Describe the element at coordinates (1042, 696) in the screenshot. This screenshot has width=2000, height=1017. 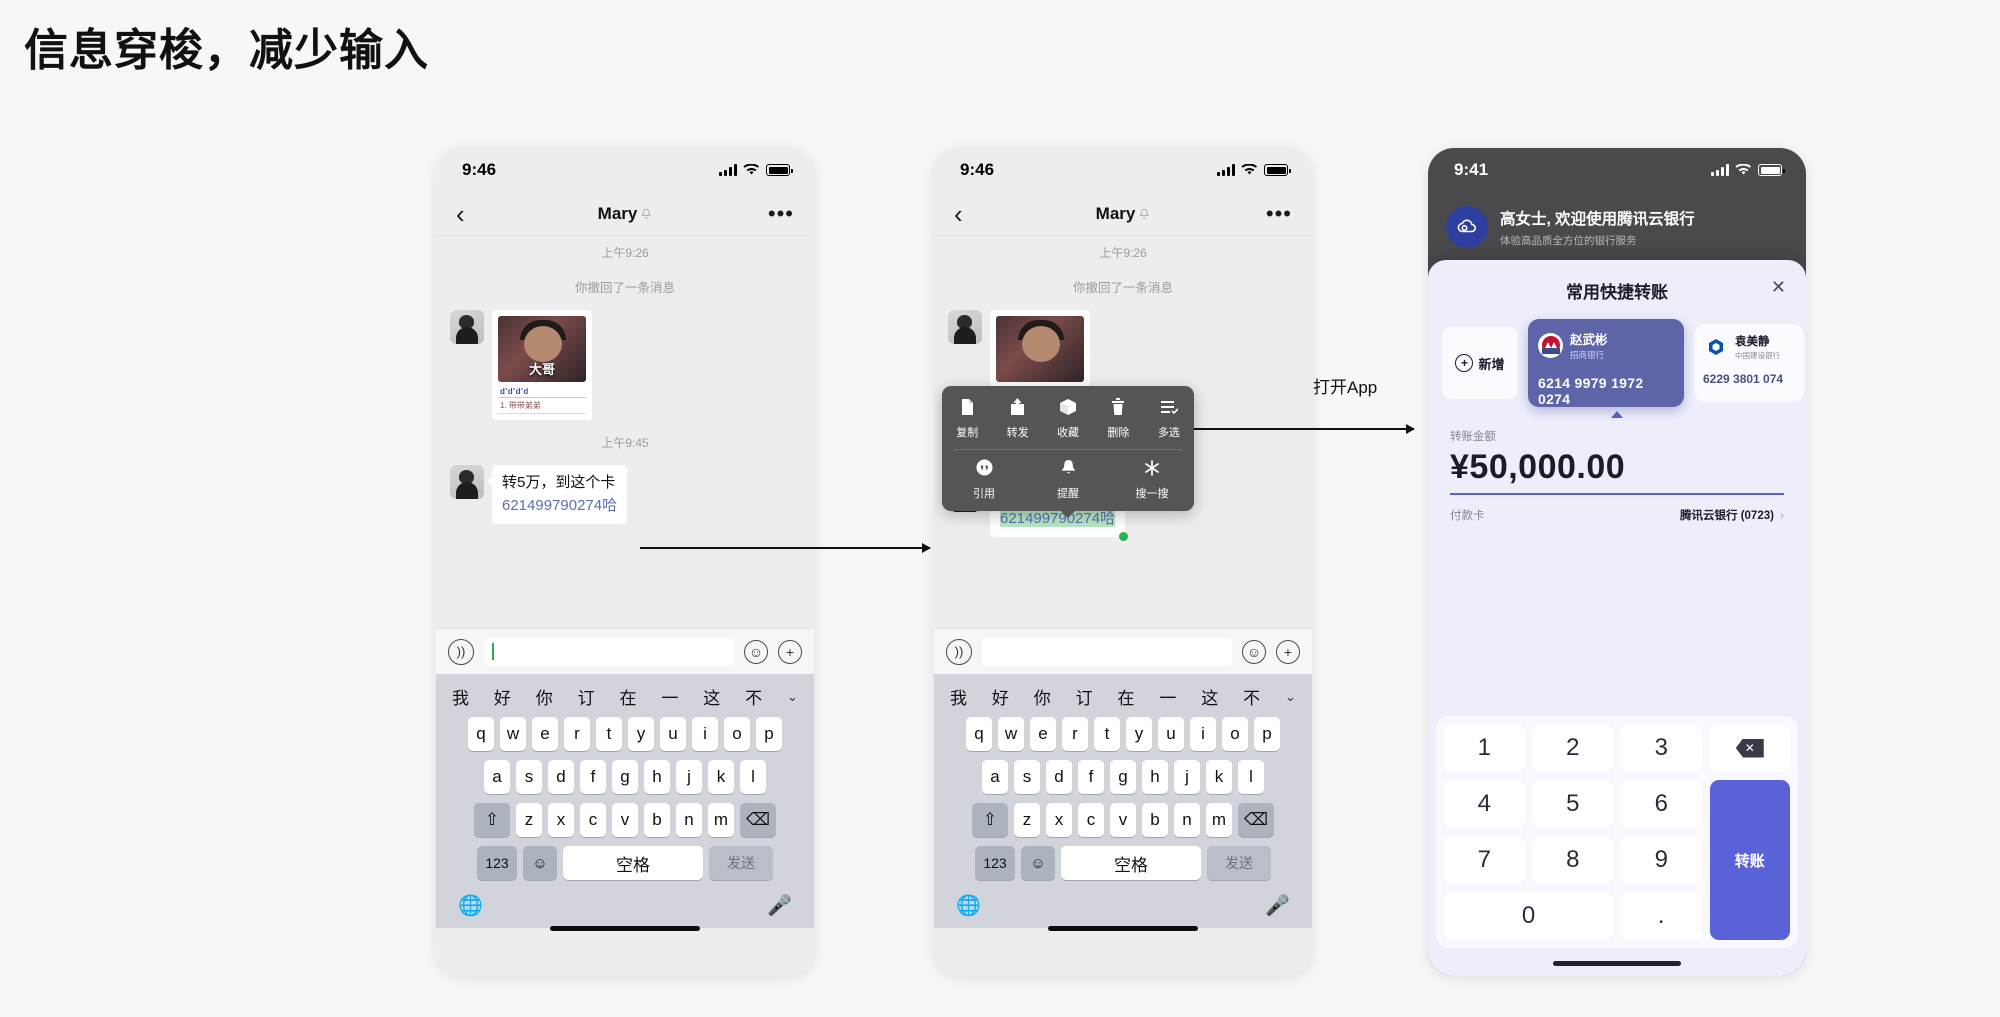
I see `candidate: 你` at that location.